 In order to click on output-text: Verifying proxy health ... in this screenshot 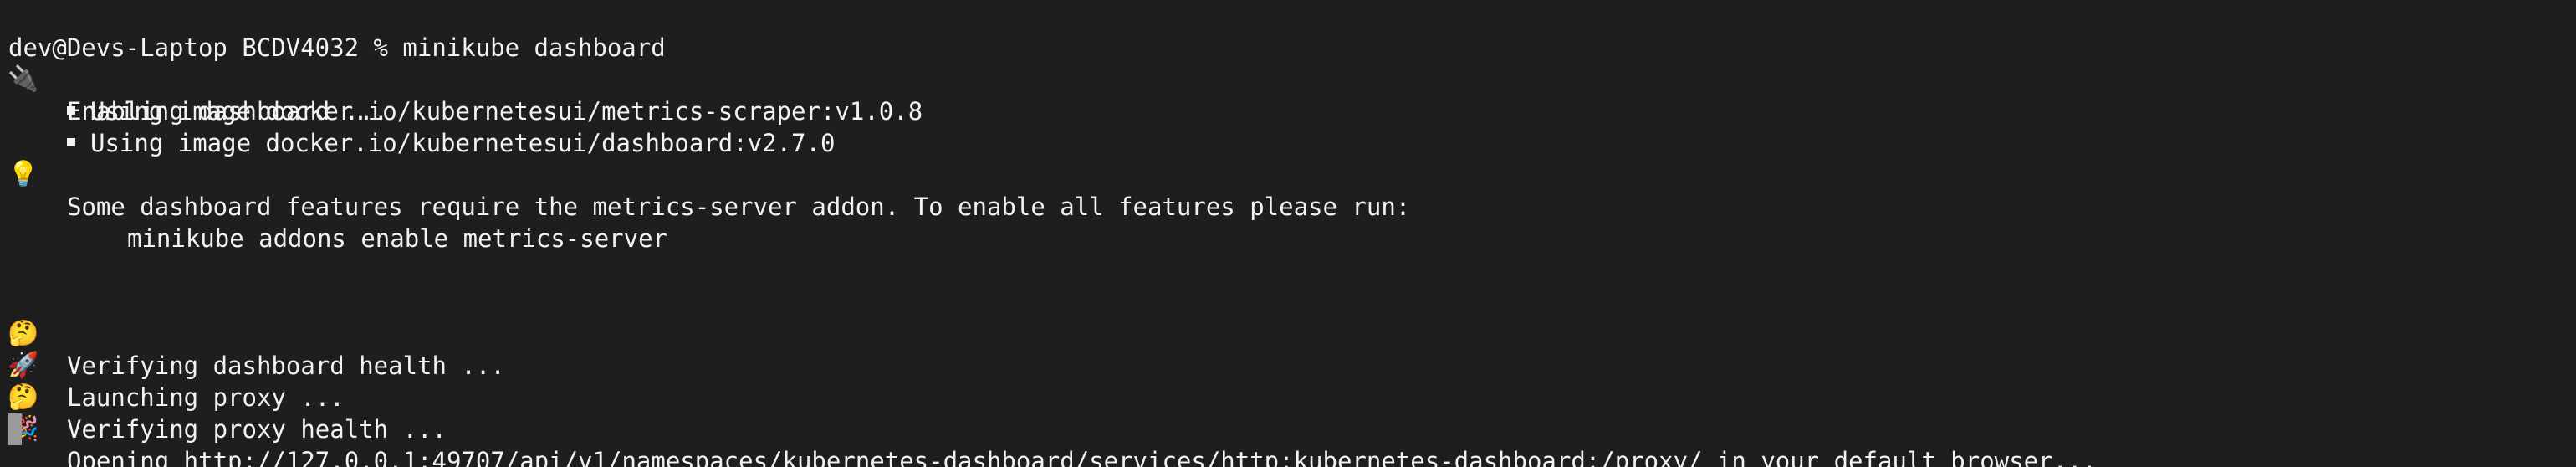, I will do `click(257, 429)`.